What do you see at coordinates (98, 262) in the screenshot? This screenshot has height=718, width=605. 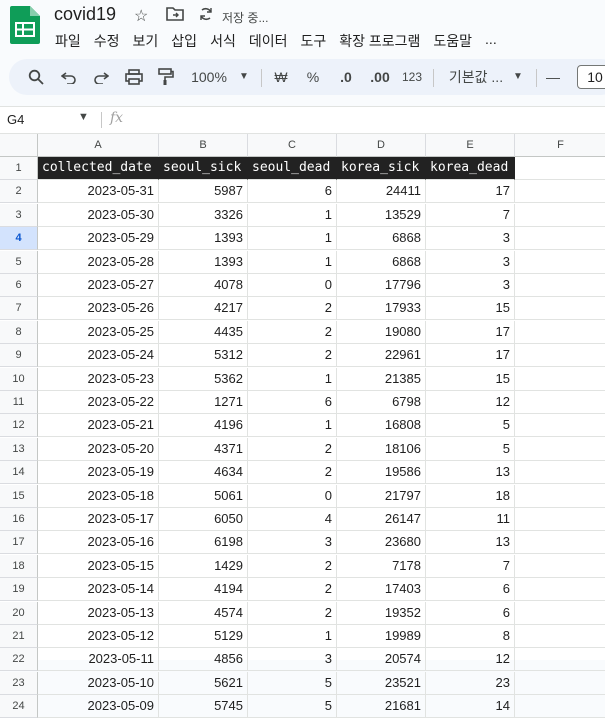 I see `table-cell: 2023-05-28` at bounding box center [98, 262].